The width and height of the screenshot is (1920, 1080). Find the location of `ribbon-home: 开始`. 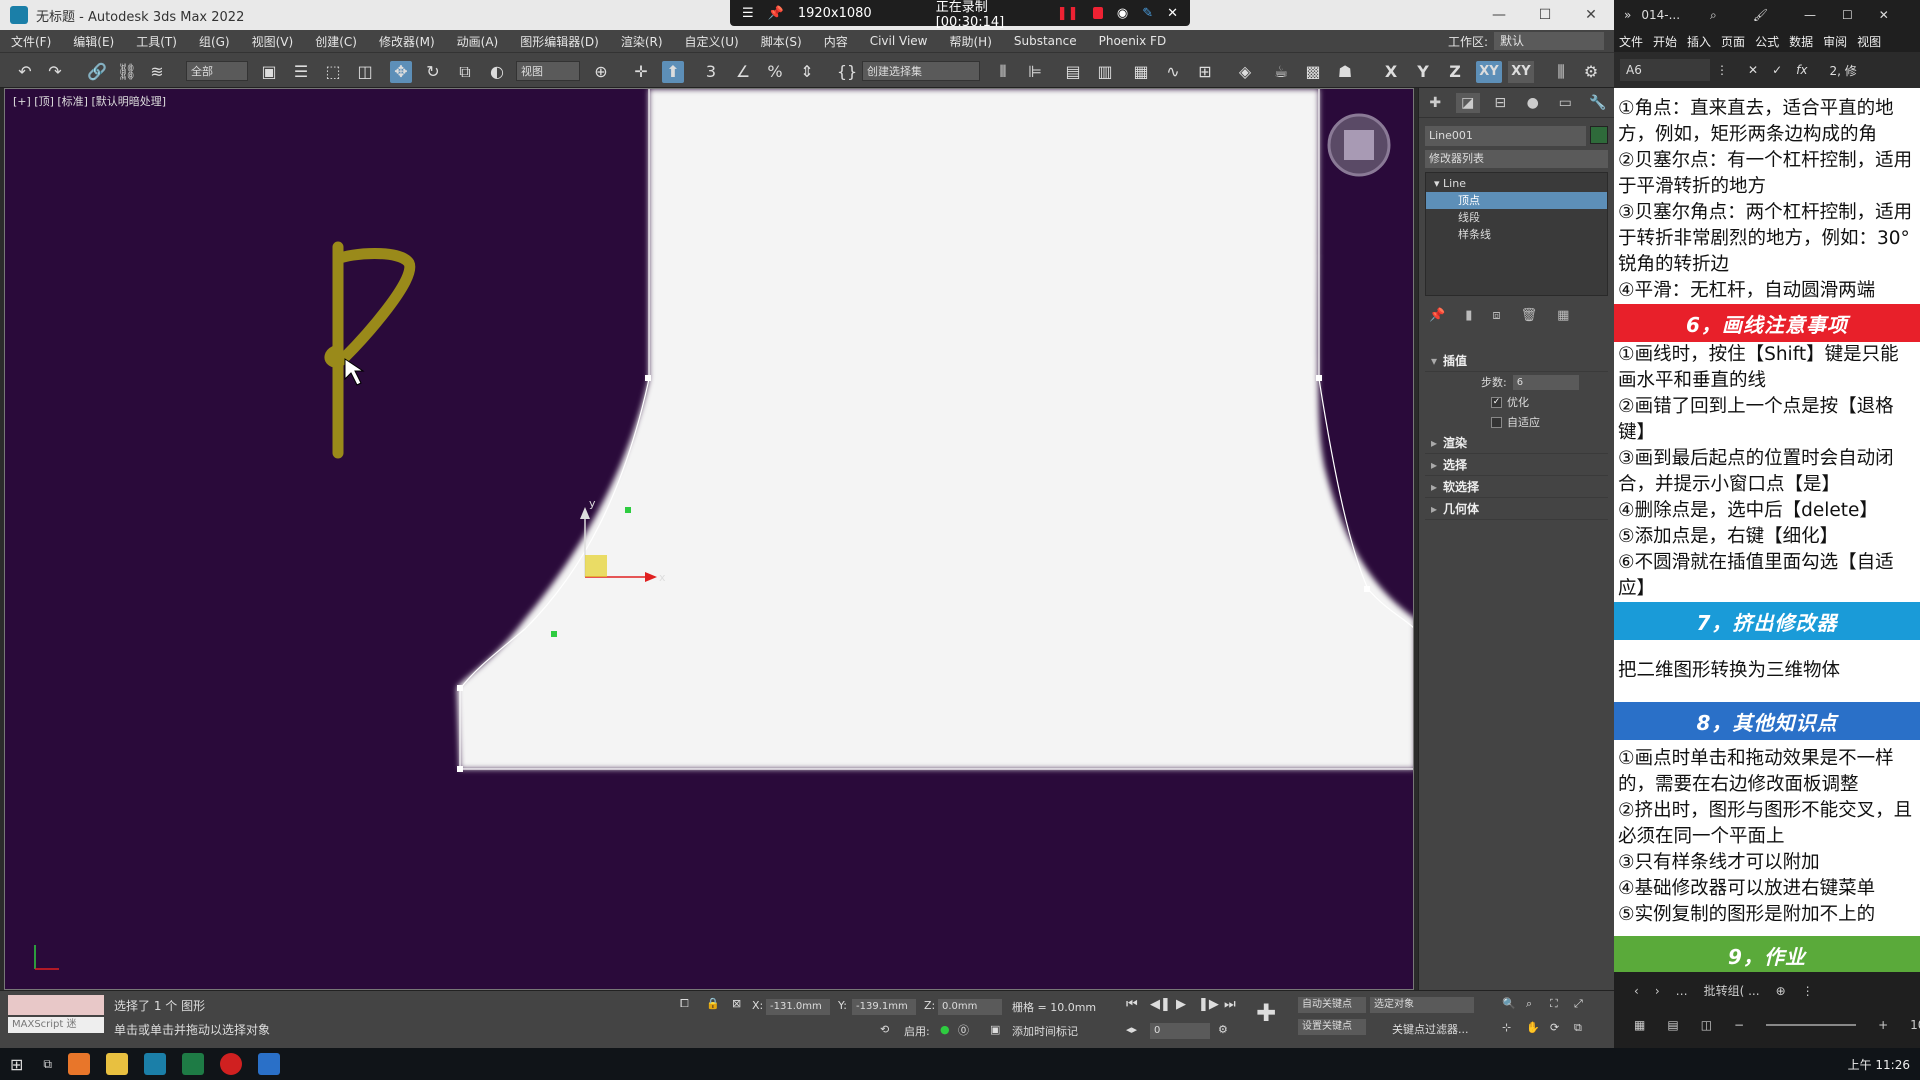

ribbon-home: 开始 is located at coordinates (1665, 41).